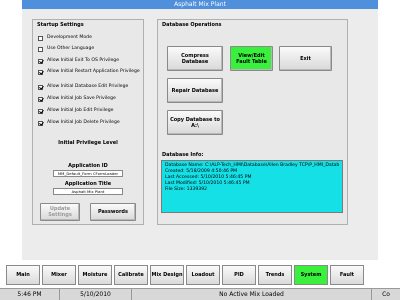 This screenshot has height=300, width=400. I want to click on status-active-mix: No Active Mix Loaded, so click(252, 294).